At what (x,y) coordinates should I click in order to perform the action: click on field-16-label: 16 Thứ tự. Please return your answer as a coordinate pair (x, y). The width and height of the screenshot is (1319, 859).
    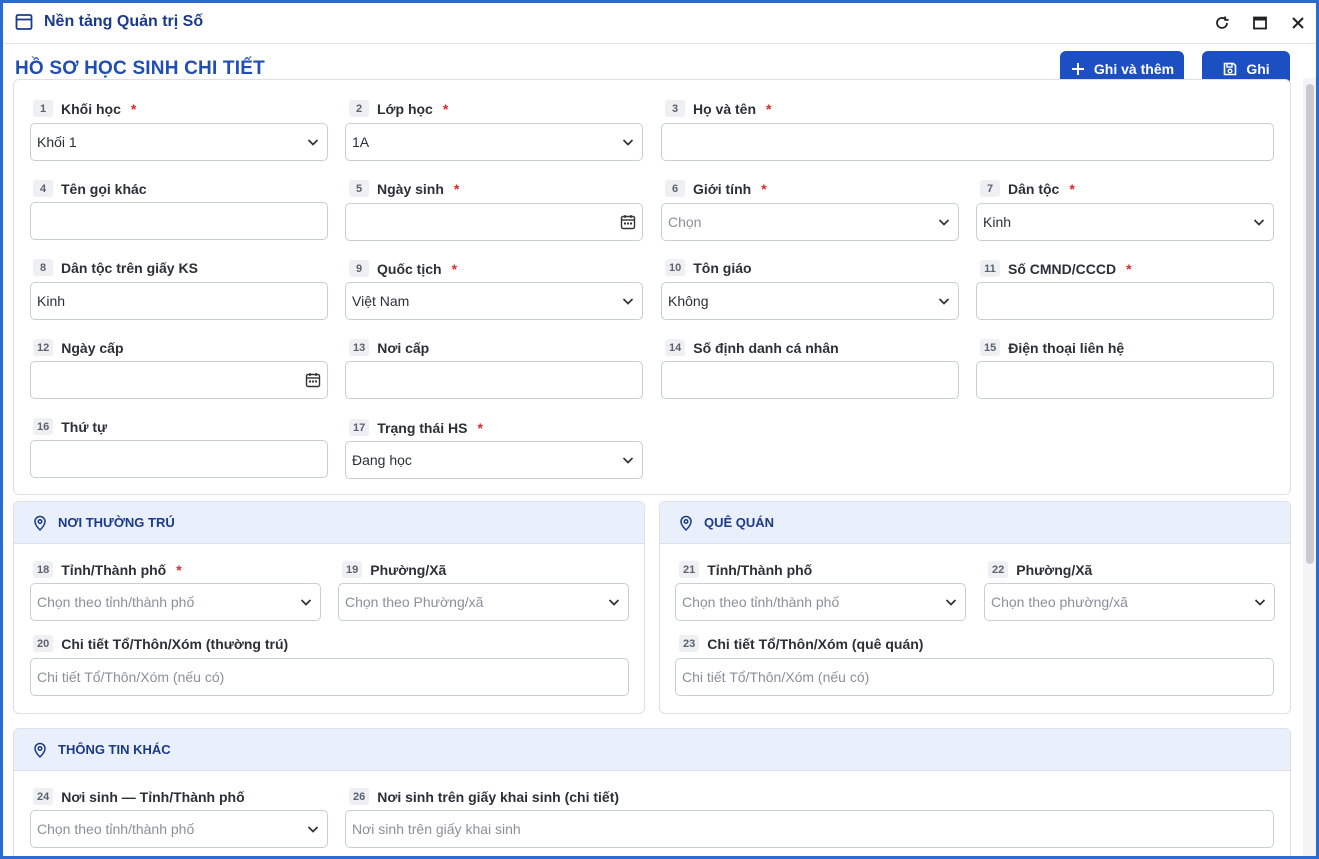
    Looking at the image, I should click on (70, 426).